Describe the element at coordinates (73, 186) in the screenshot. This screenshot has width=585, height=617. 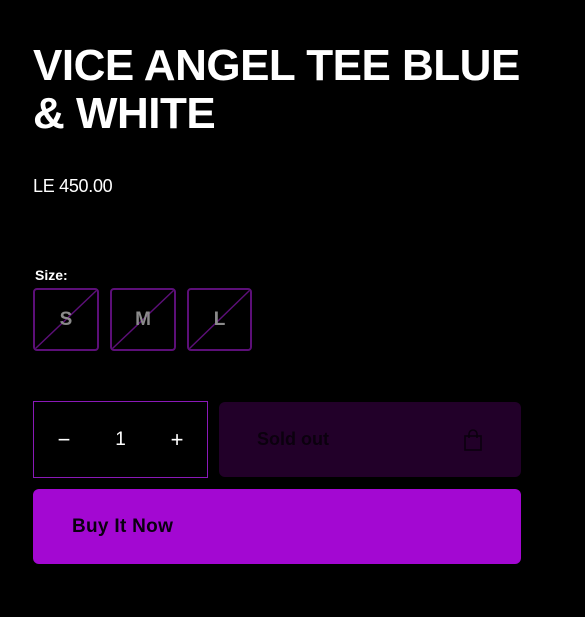
I see `product-price: LE 450.00` at that location.